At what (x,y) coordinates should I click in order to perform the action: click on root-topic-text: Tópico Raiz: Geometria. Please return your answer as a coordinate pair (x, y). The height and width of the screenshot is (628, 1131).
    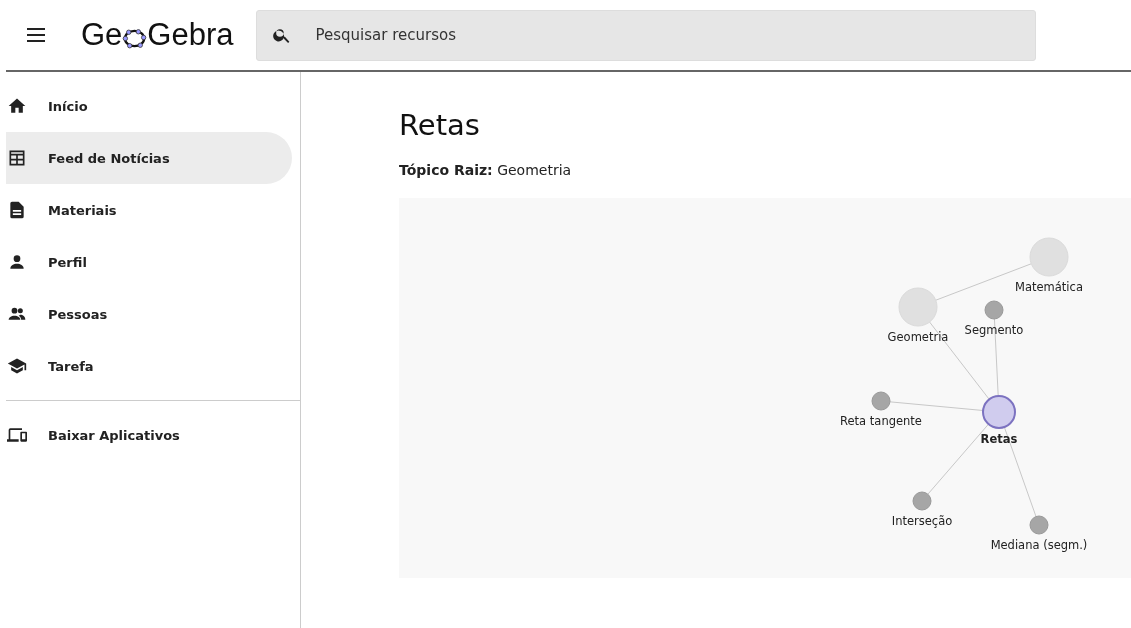
    Looking at the image, I should click on (486, 170).